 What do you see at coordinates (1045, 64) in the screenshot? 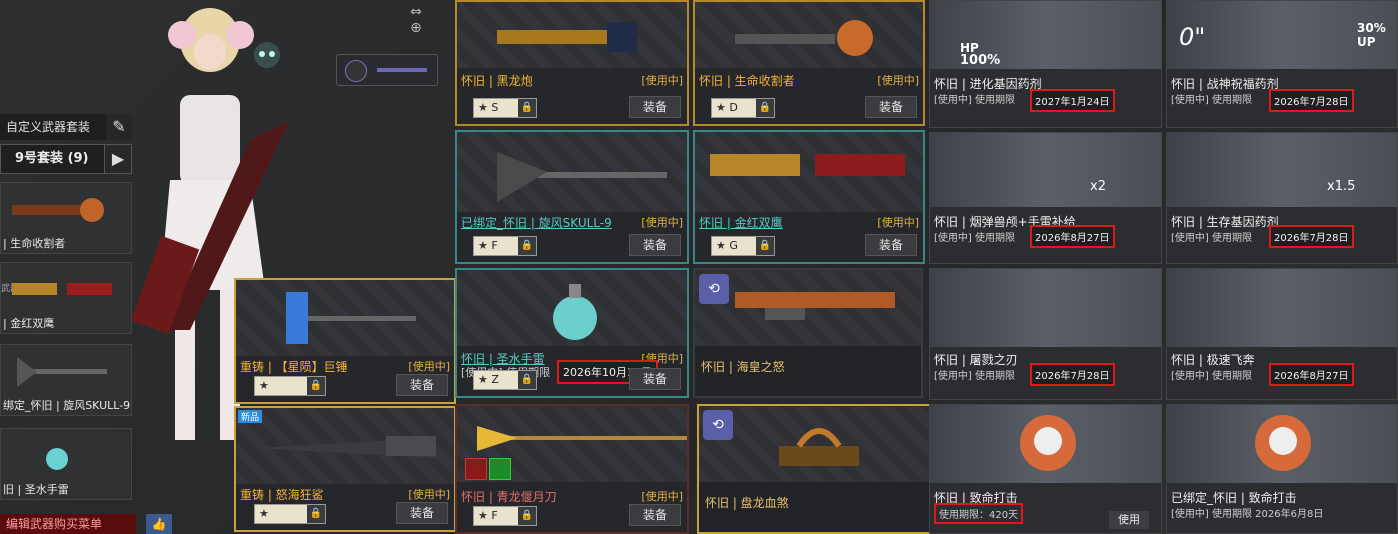
I see `item-card: HP 100% 怀旧 | 进化基因药剂 [使用中] 使用期限 2027年1月24日` at bounding box center [1045, 64].